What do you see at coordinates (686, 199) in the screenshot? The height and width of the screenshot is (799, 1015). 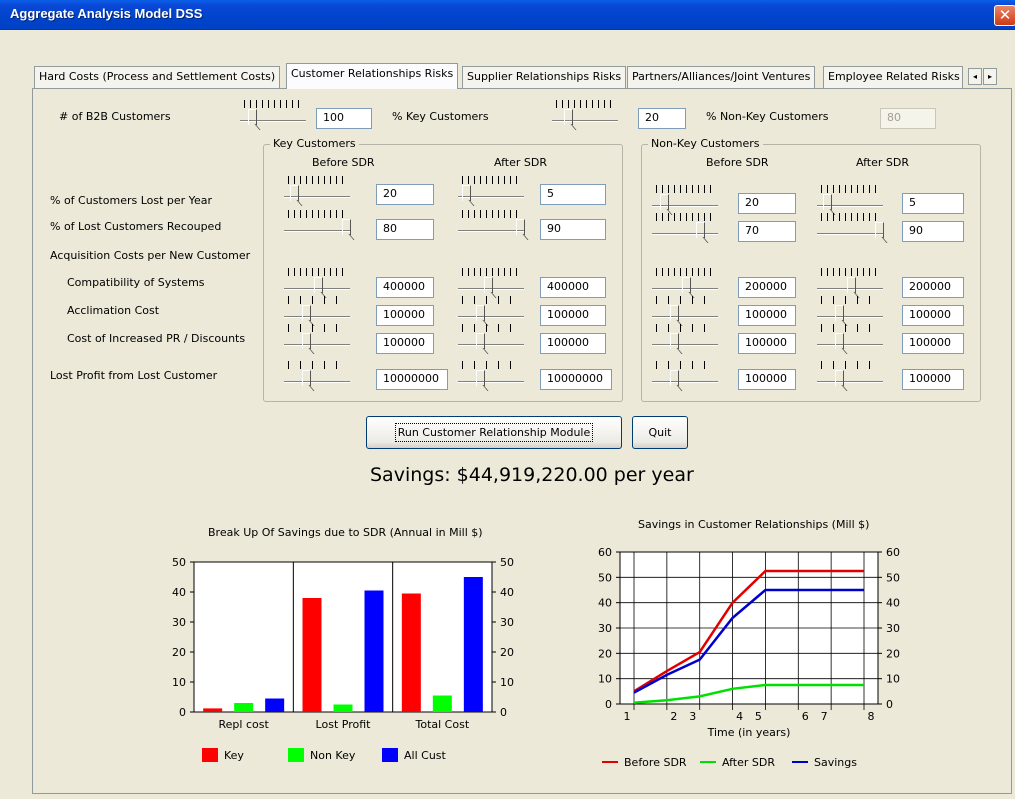 I see `nonkey-before-lost-per-year-slider` at bounding box center [686, 199].